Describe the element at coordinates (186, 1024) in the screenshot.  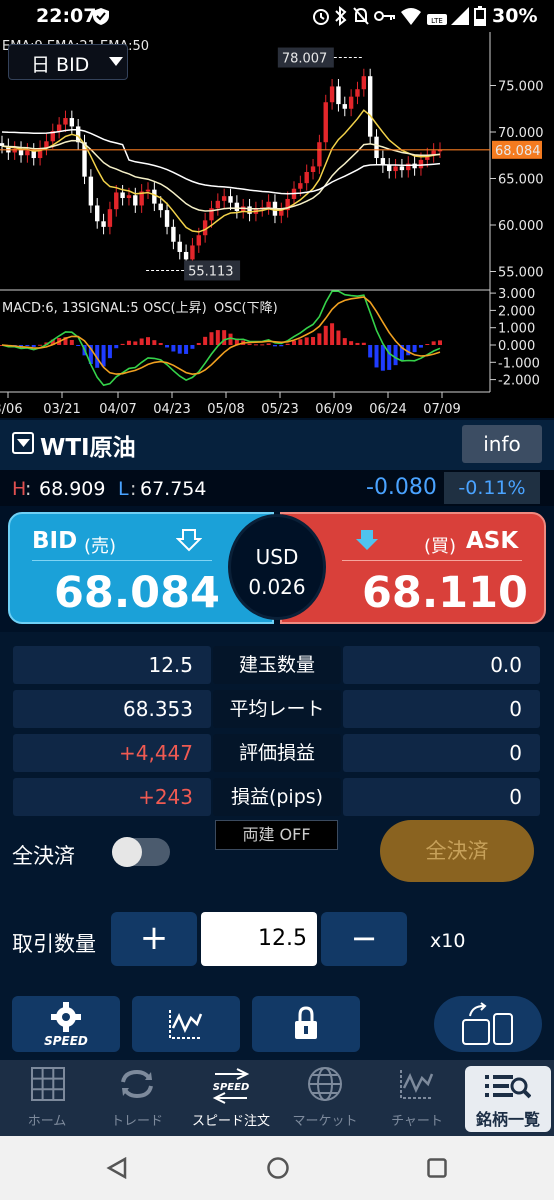
I see `chart-toggle-button` at that location.